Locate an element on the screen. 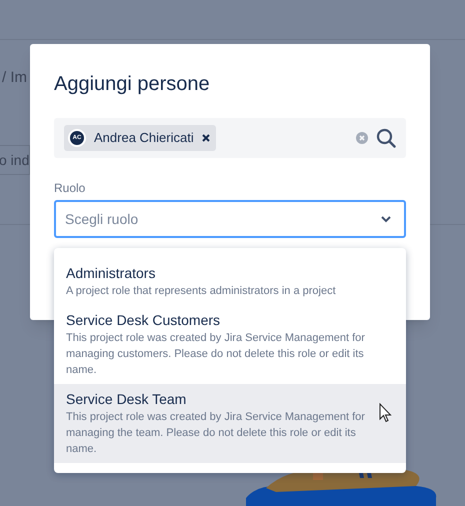 The width and height of the screenshot is (465, 506). person-name: Andrea Chiericati is located at coordinates (144, 138).